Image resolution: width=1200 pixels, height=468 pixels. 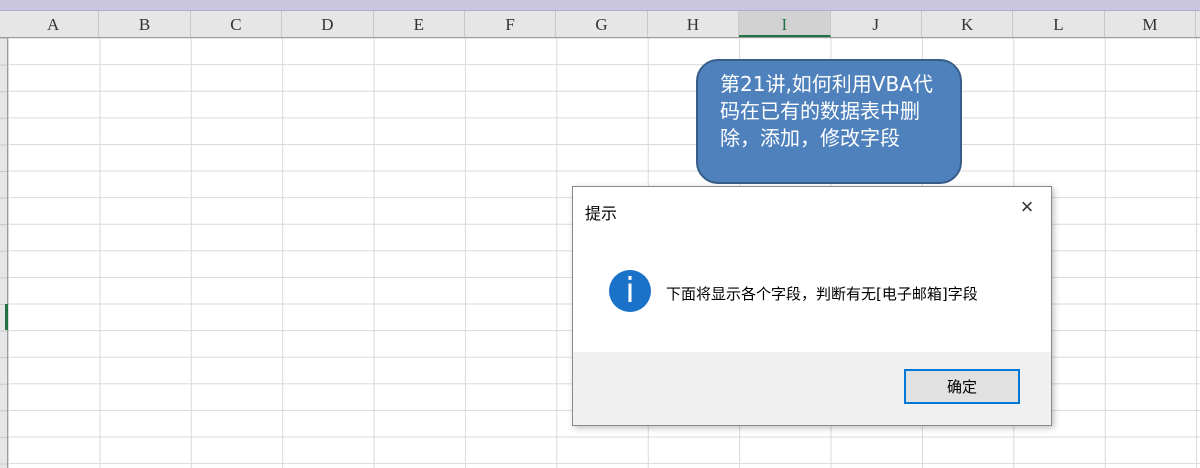 What do you see at coordinates (1059, 24) in the screenshot?
I see `column-header-l: L` at bounding box center [1059, 24].